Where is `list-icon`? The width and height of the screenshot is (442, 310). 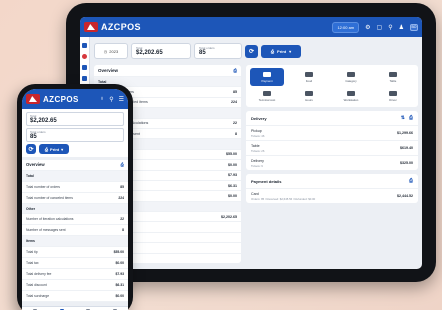
list-icon is located at coordinates (84, 67).